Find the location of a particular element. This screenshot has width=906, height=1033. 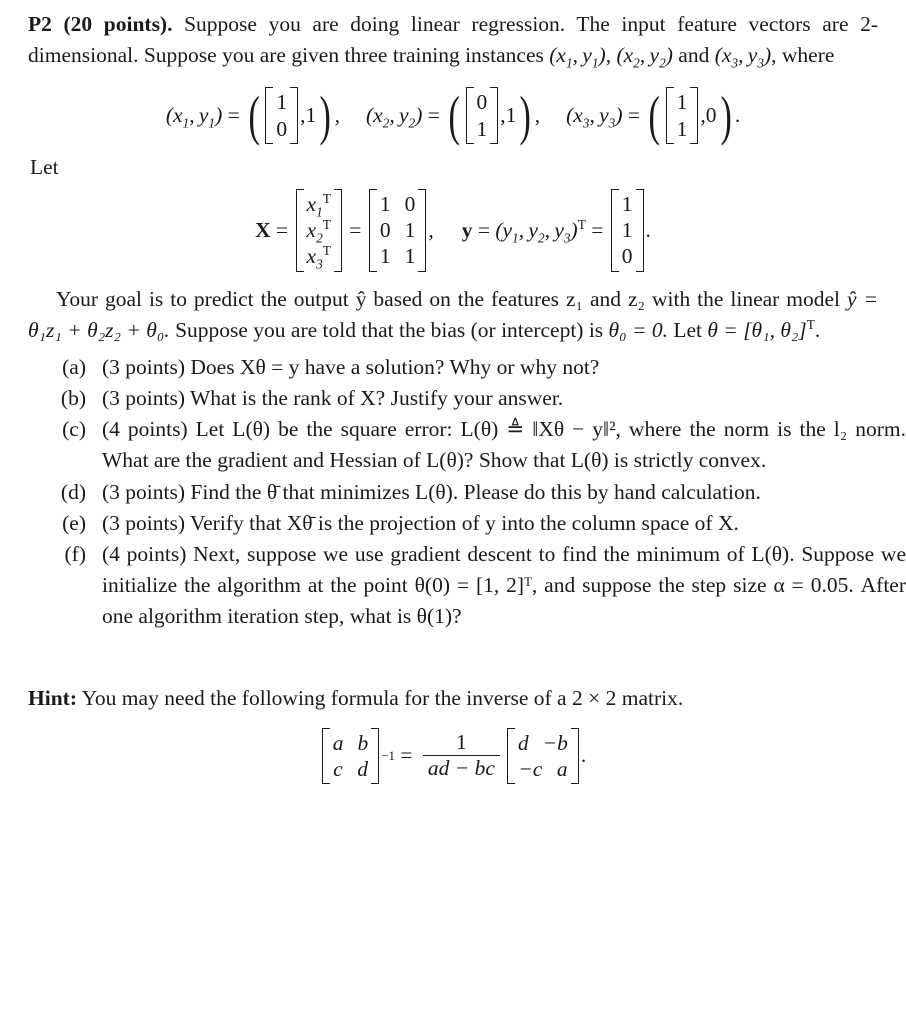

matrix-inverse-formula: ab cd −1 = 1 ad − bc d −b −c a . is located at coordinates (453, 756).